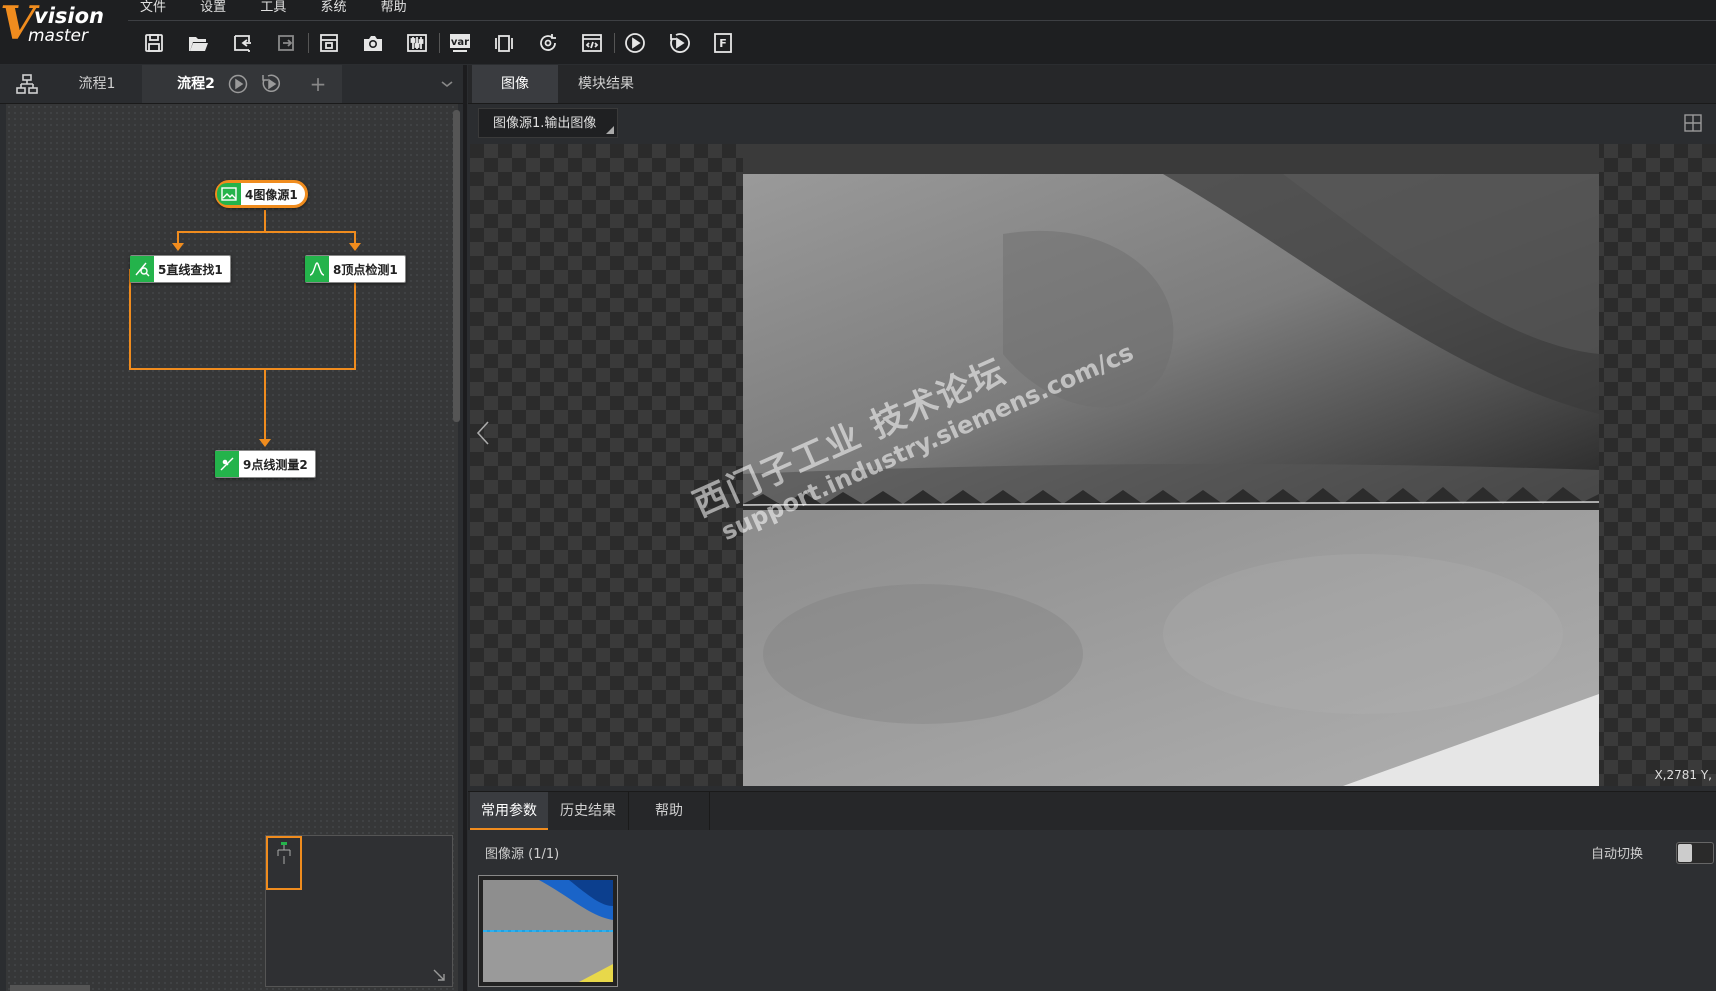  Describe the element at coordinates (190, 269) in the screenshot. I see `flow-node-label: 5直线查找1` at that location.